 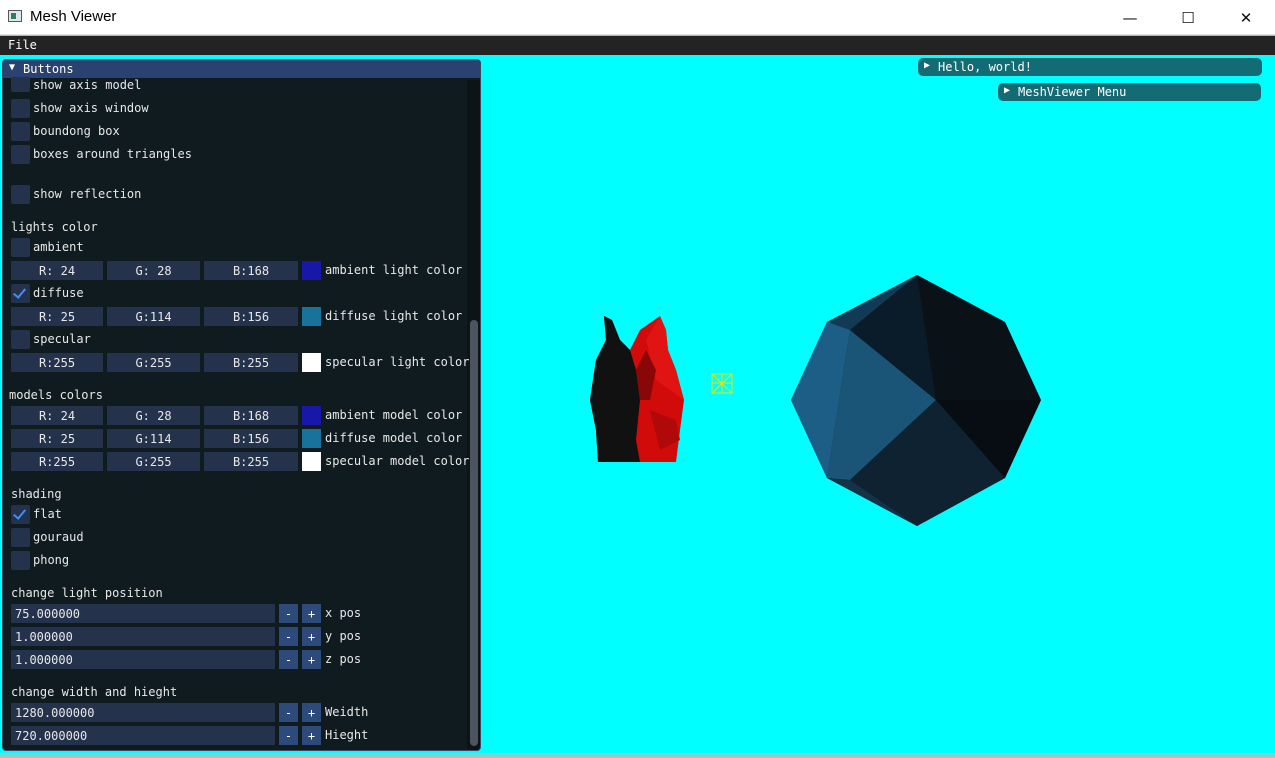 What do you see at coordinates (311, 613) in the screenshot?
I see `light-x-plus-button: +` at bounding box center [311, 613].